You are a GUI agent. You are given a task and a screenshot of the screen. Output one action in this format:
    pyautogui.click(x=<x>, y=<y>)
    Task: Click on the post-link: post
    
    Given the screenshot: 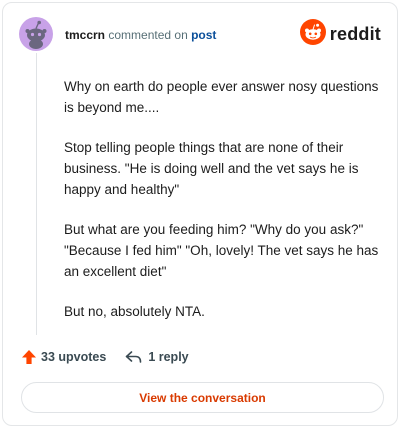 What is the action you would take?
    pyautogui.click(x=203, y=35)
    